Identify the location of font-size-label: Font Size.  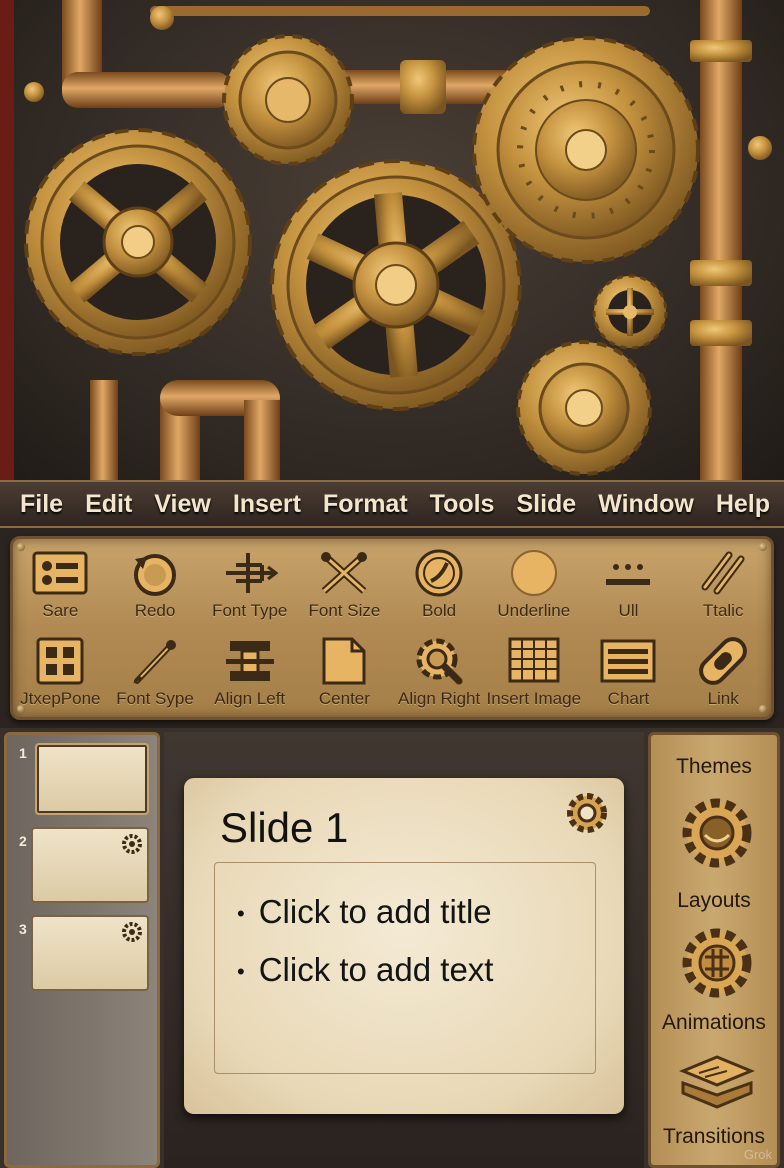
(344, 610).